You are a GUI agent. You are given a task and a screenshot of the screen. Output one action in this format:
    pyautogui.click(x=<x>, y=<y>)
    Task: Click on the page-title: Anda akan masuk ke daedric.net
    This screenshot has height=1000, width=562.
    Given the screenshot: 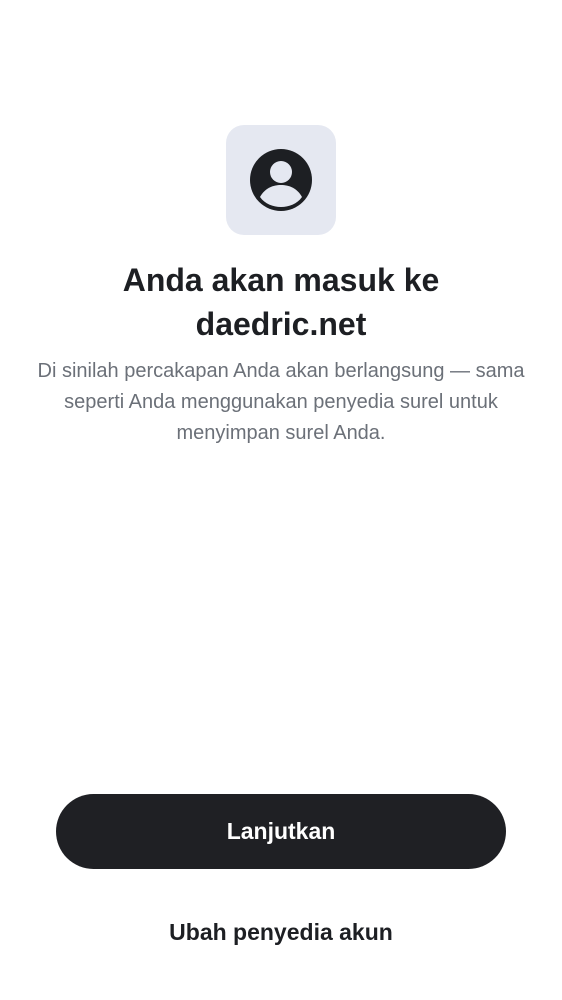 What is the action you would take?
    pyautogui.click(x=281, y=302)
    